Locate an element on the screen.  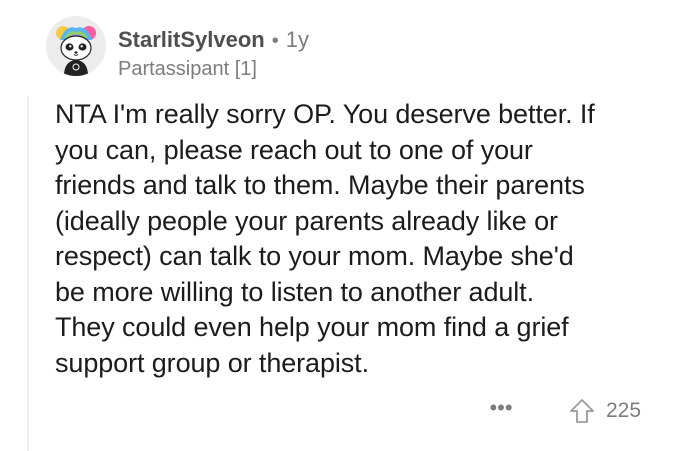
comment-body-line: you can, please reach out to one of your is located at coordinates (294, 149).